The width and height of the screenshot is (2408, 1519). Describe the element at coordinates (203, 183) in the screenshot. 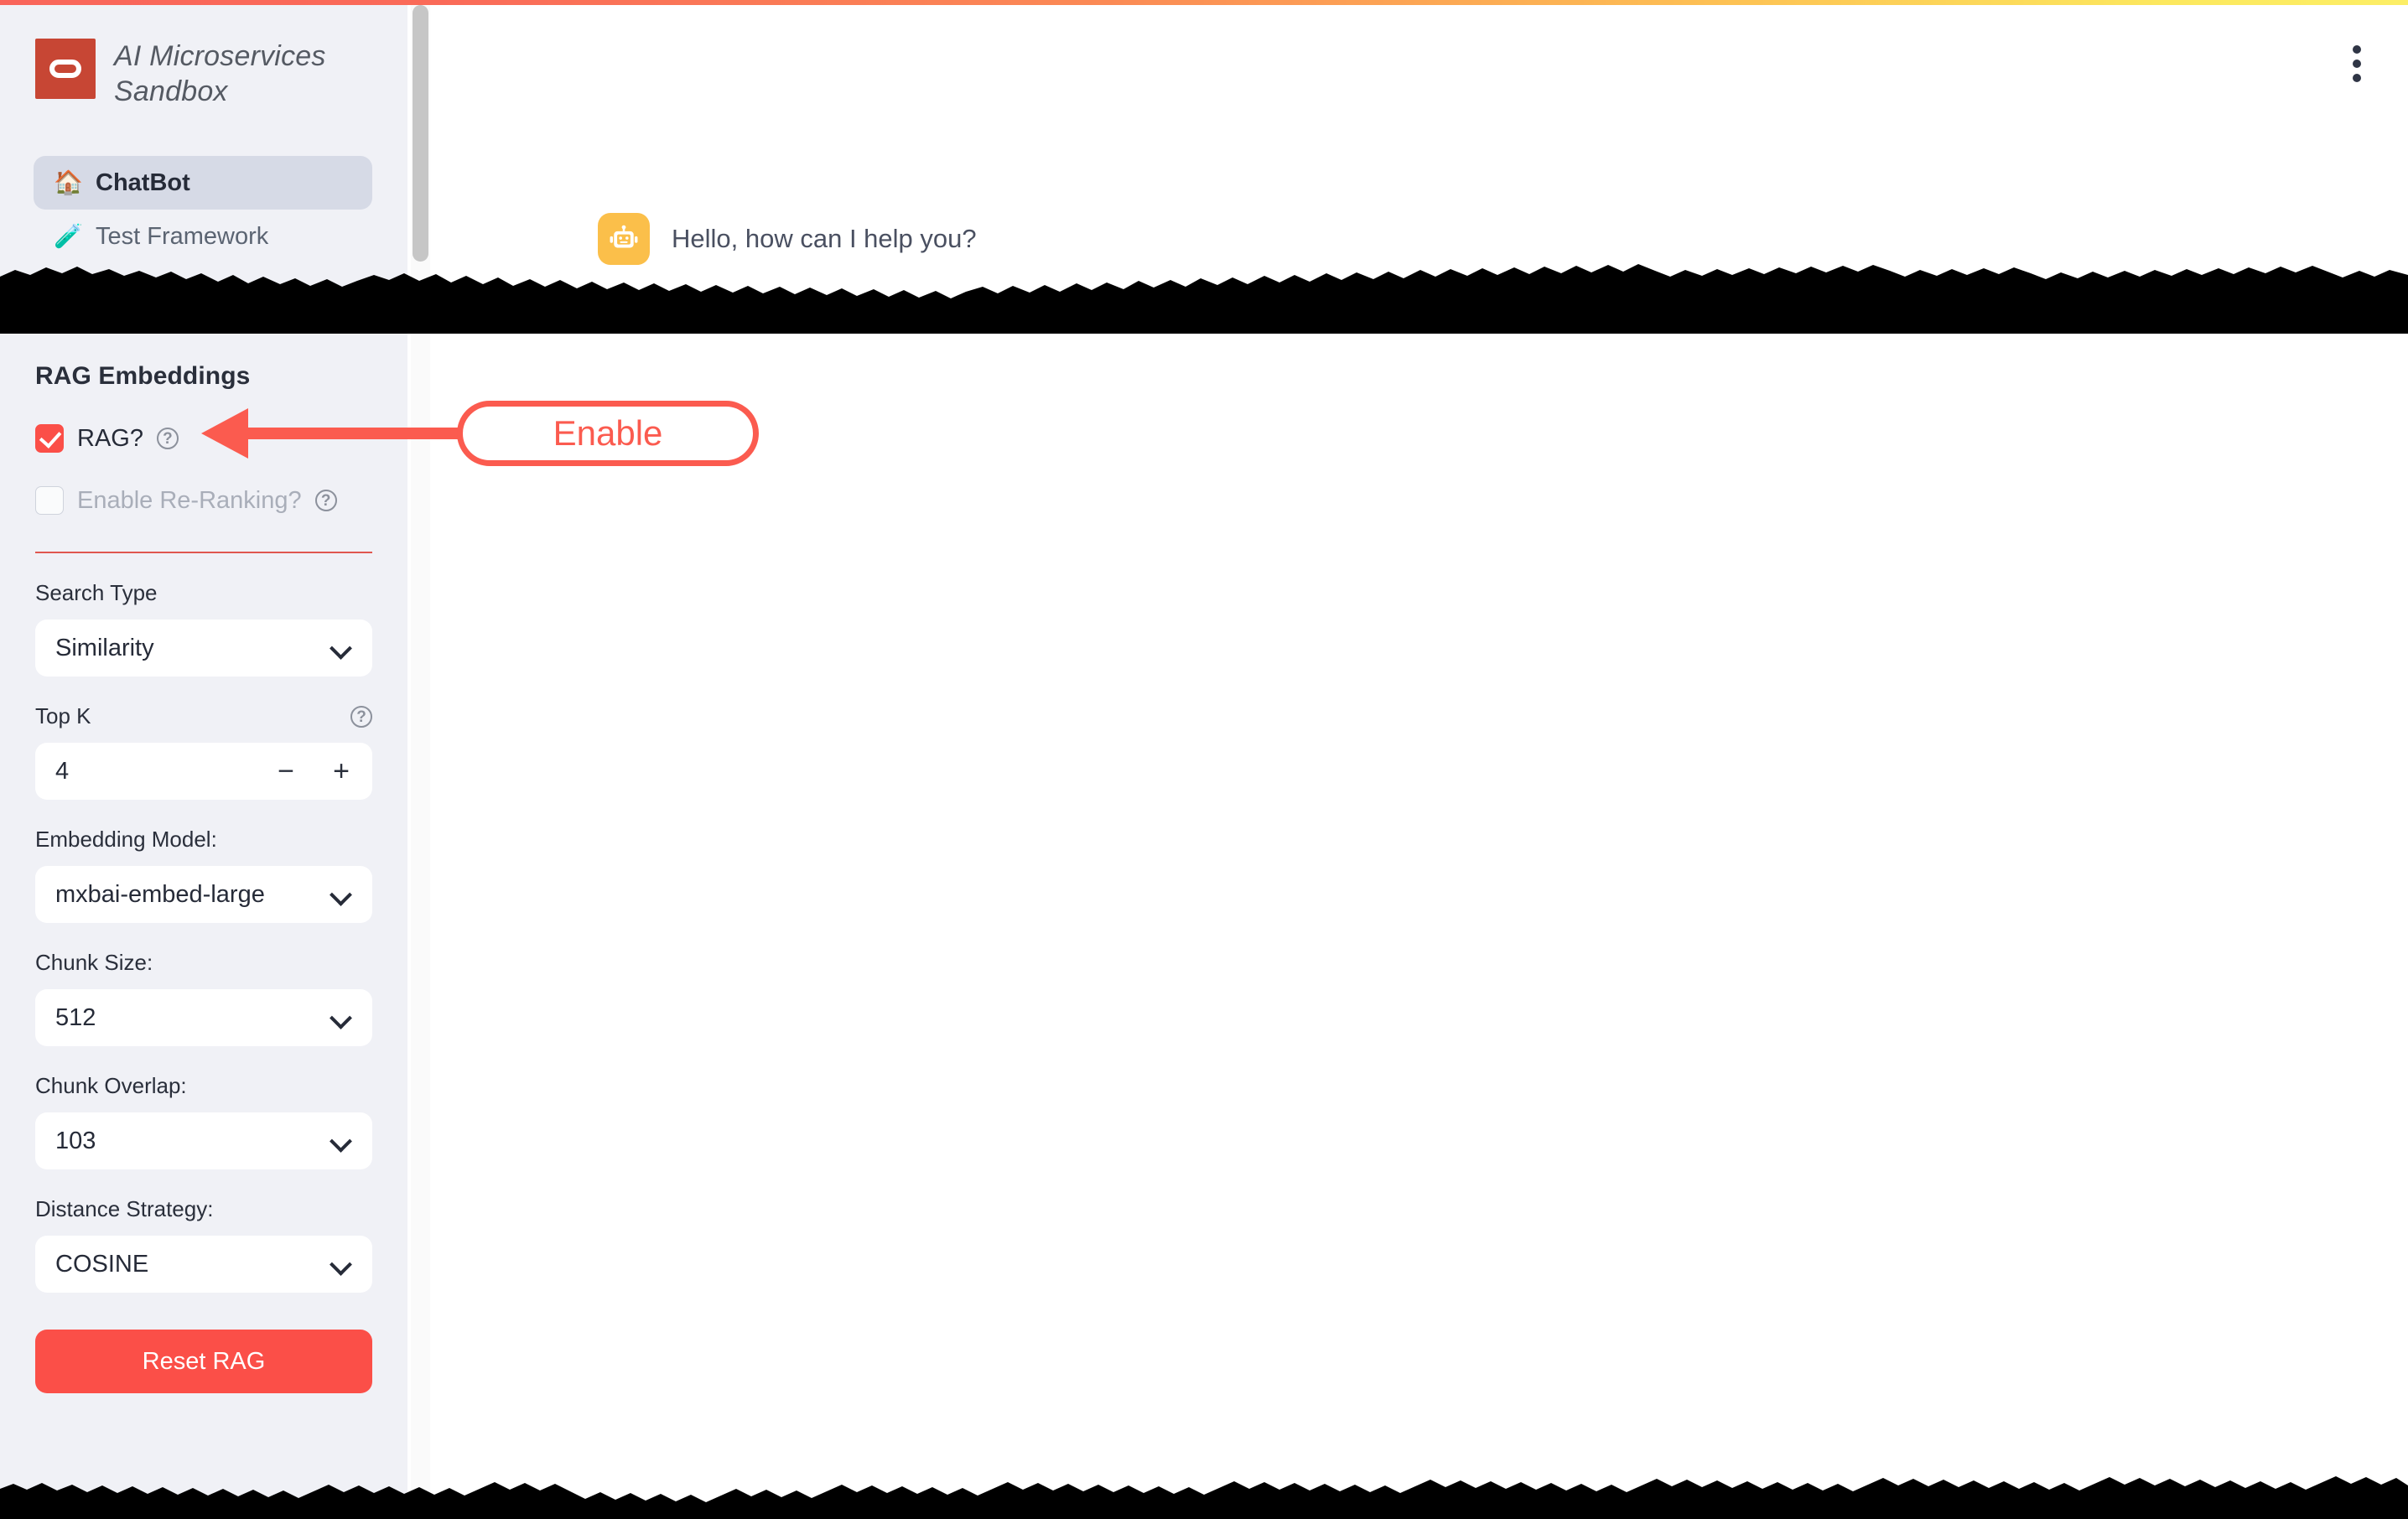

I see `sidebar-item-chatbot: 🏠 ChatBot` at that location.